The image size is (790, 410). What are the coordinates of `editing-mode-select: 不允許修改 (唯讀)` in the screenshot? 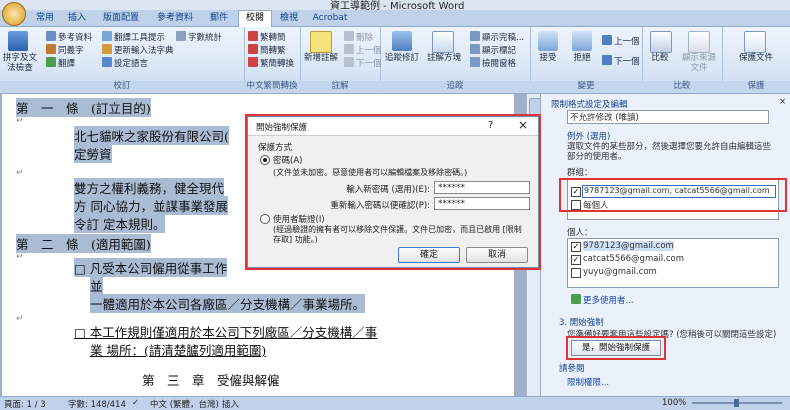 It's located at (668, 117).